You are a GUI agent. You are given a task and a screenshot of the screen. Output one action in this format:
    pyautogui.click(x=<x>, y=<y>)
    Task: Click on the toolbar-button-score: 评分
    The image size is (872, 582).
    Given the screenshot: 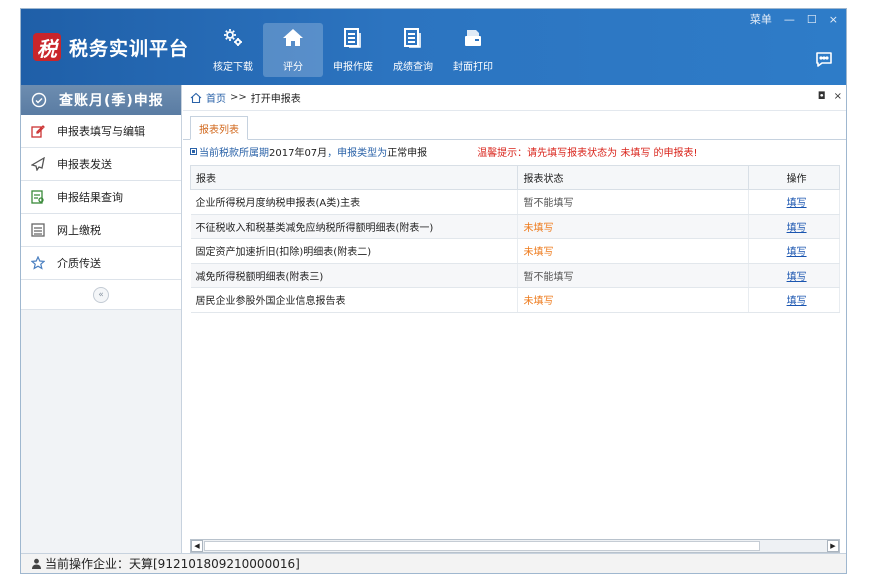 What is the action you would take?
    pyautogui.click(x=293, y=50)
    